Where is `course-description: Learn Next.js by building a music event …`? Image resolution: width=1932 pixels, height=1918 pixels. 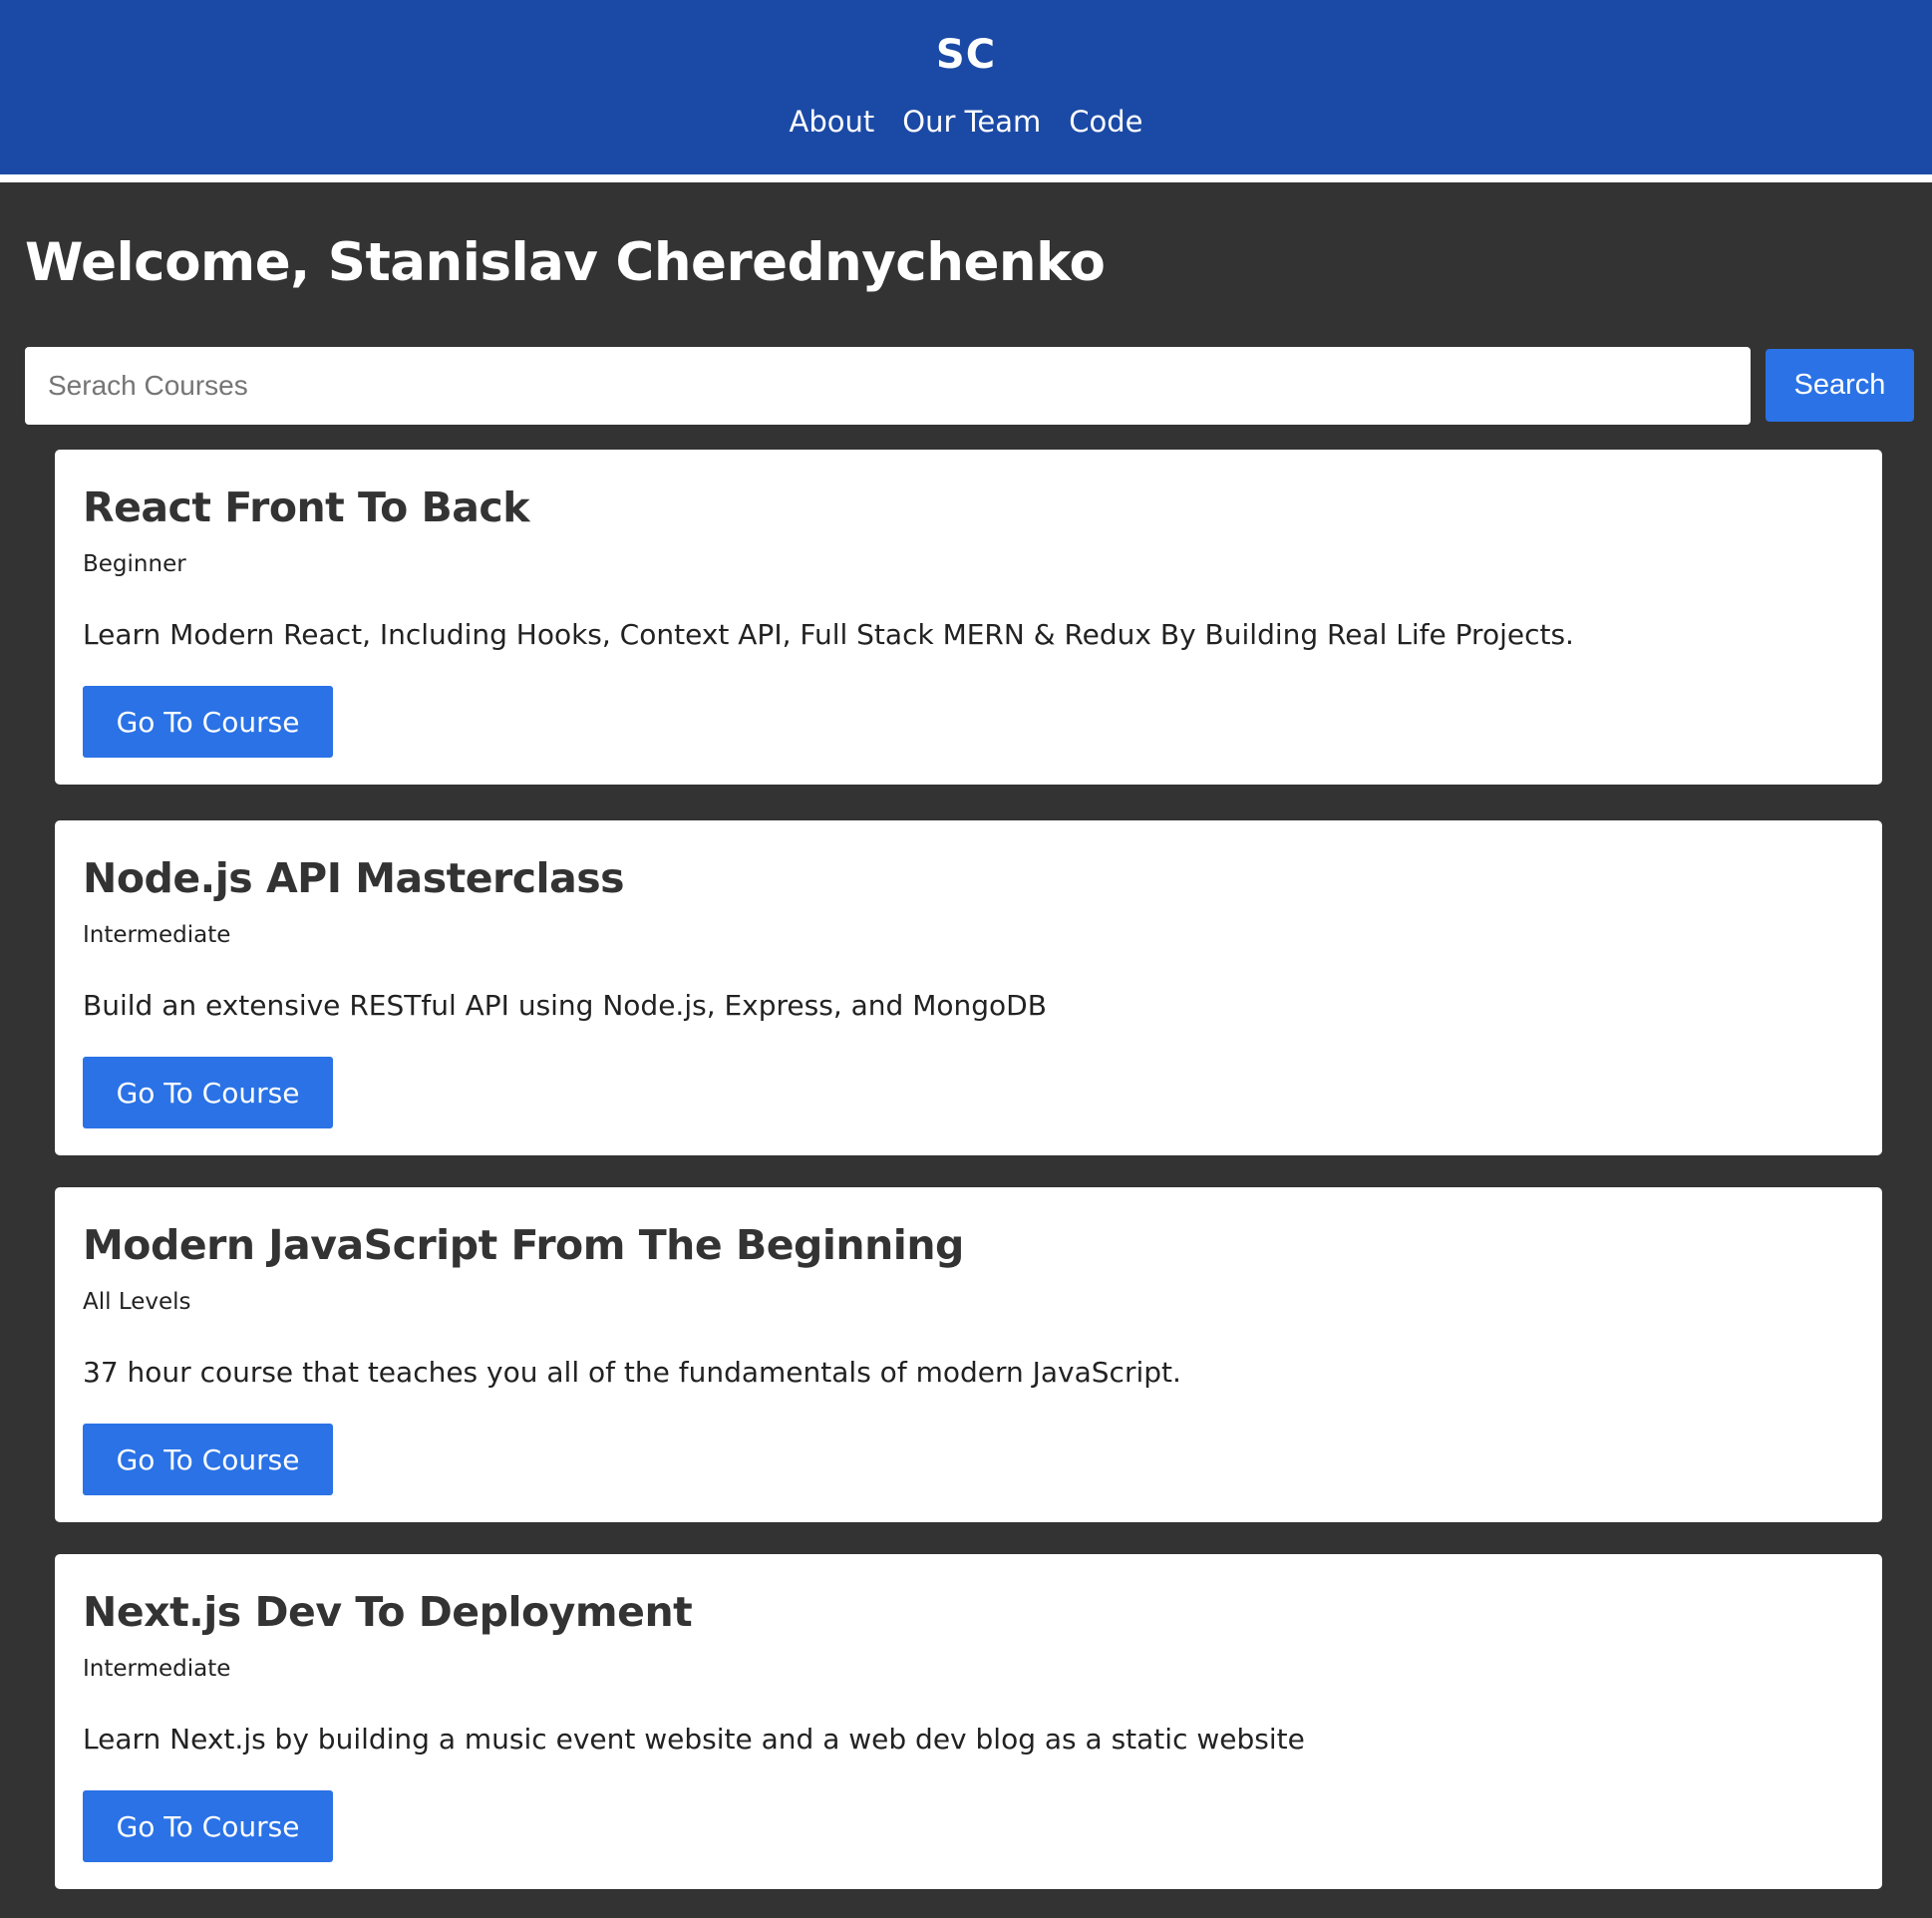
course-description: Learn Next.js by building a music event … is located at coordinates (694, 1740).